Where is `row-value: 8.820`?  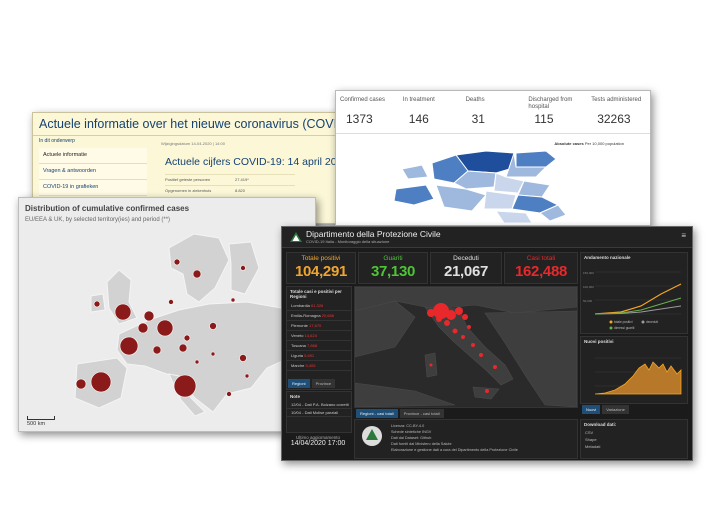 row-value: 8.820 is located at coordinates (240, 190).